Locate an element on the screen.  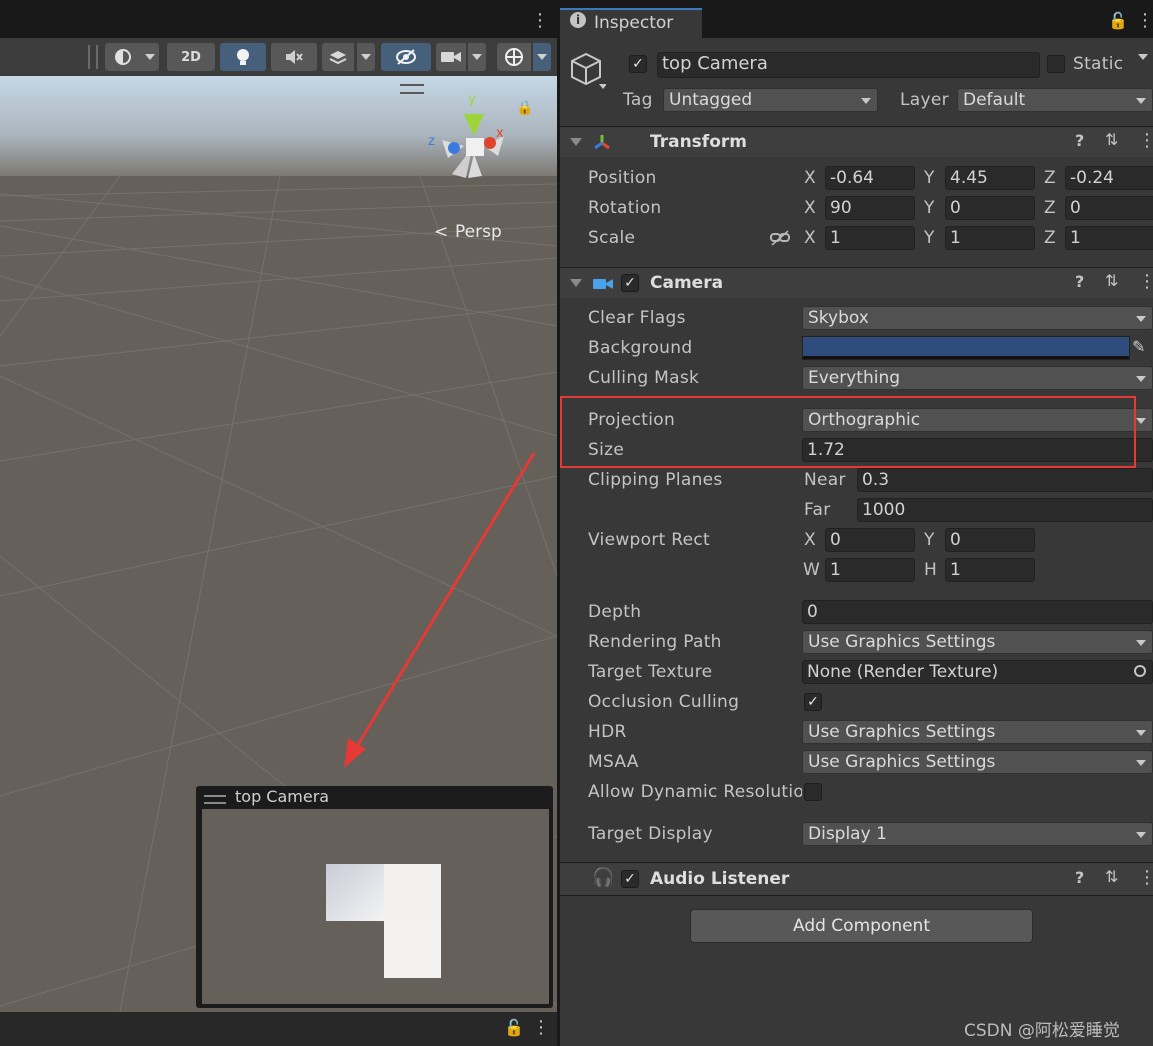
gizmo-y-label: y is located at coordinates (472, 99).